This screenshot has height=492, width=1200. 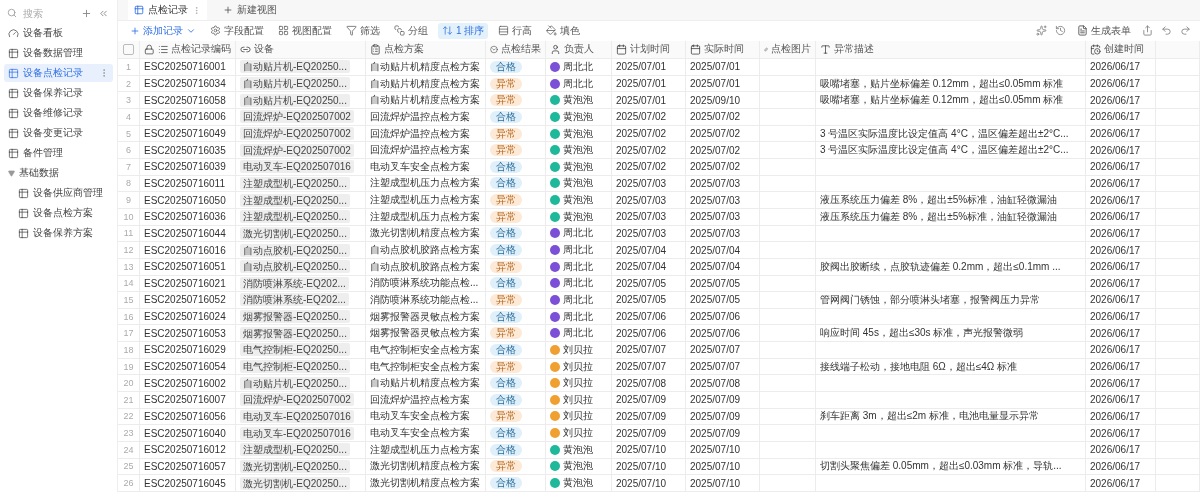 I want to click on table-cell: 2025/07/10, so click(x=649, y=449).